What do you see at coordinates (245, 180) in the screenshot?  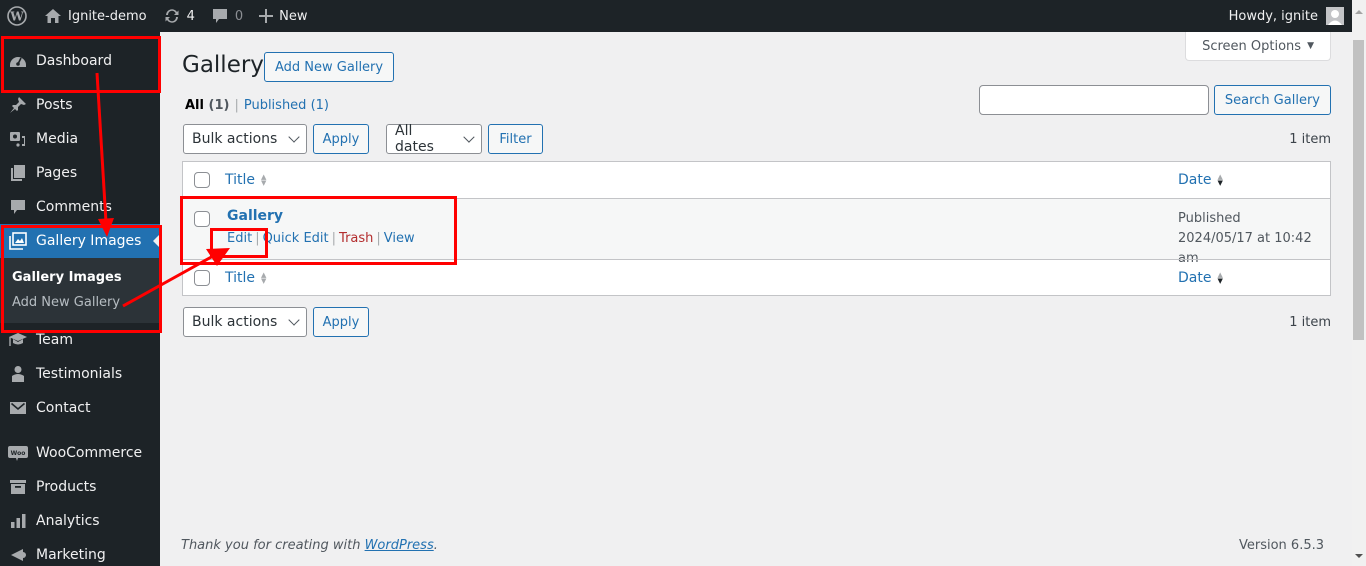 I see `sort-by-title: Title ▲ ▼` at bounding box center [245, 180].